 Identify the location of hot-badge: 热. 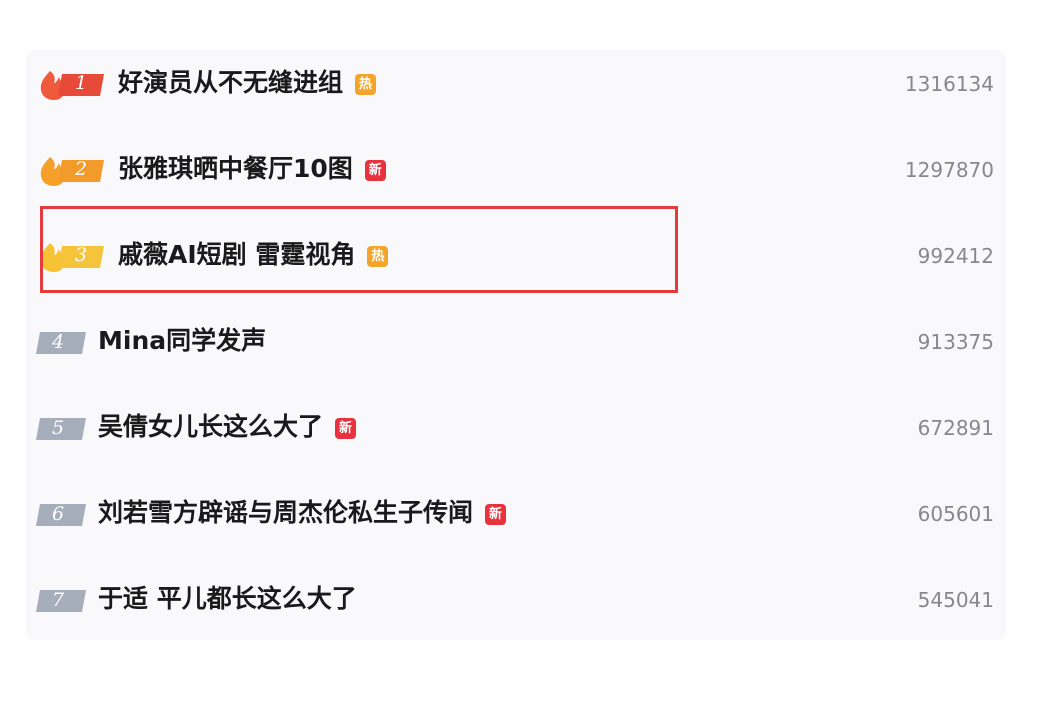
(366, 84).